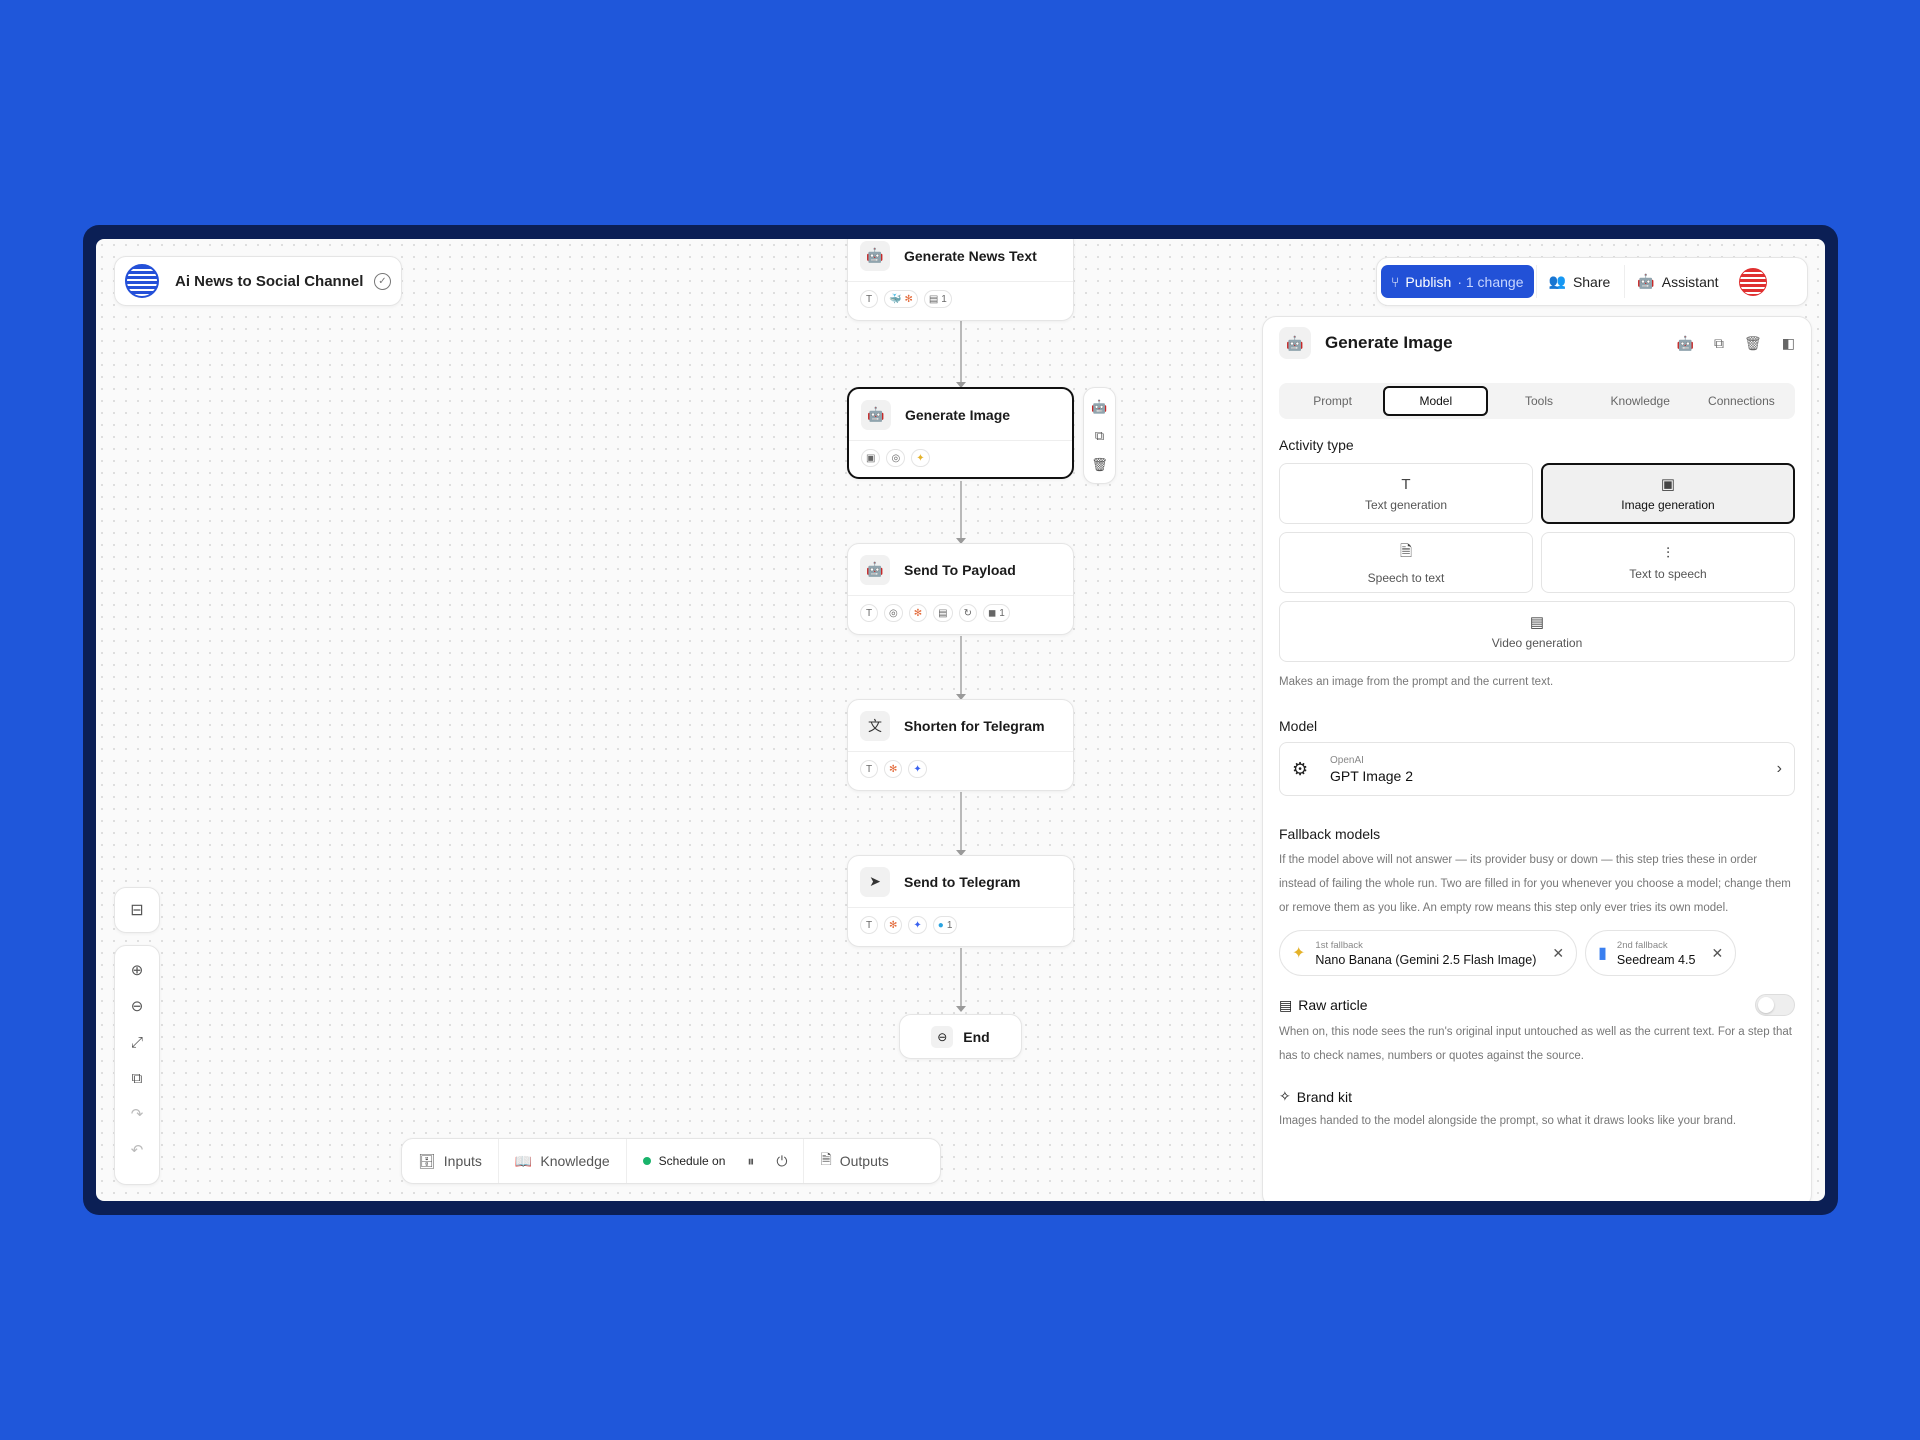 This screenshot has width=1920, height=1440. What do you see at coordinates (1690, 281) in the screenshot?
I see `assistant-label: Assistant` at bounding box center [1690, 281].